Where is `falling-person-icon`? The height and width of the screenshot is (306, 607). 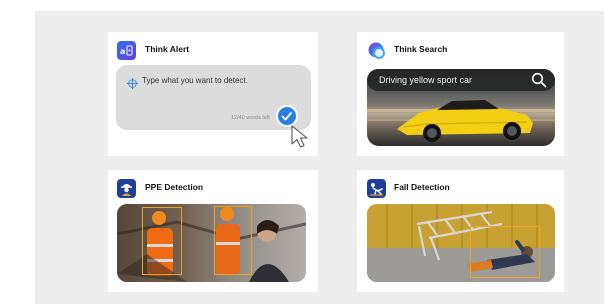 falling-person-icon is located at coordinates (376, 188).